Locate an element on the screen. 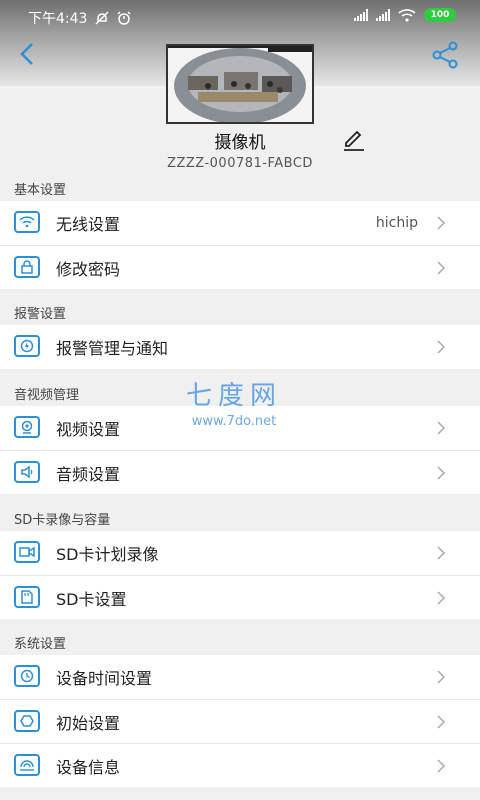 The height and width of the screenshot is (800, 480). status-bar: 下午4:43 100 is located at coordinates (240, 16).